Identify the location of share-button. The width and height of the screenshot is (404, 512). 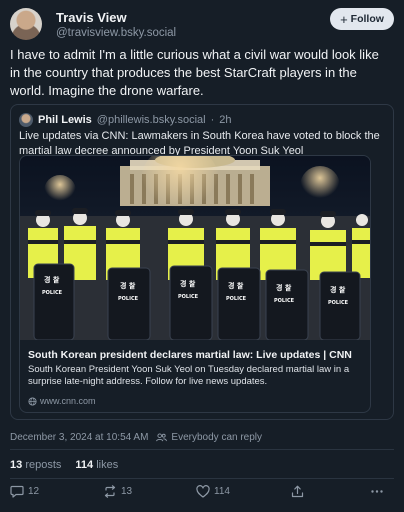
(297, 491).